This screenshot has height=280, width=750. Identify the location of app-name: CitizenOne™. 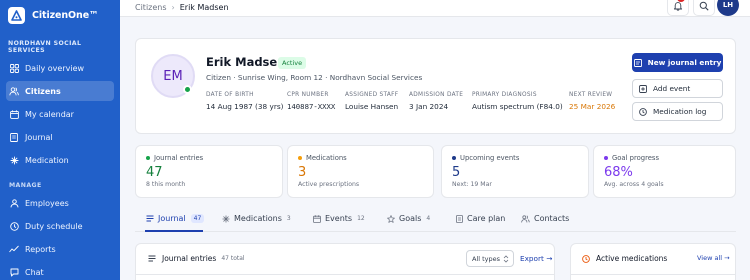
(65, 15).